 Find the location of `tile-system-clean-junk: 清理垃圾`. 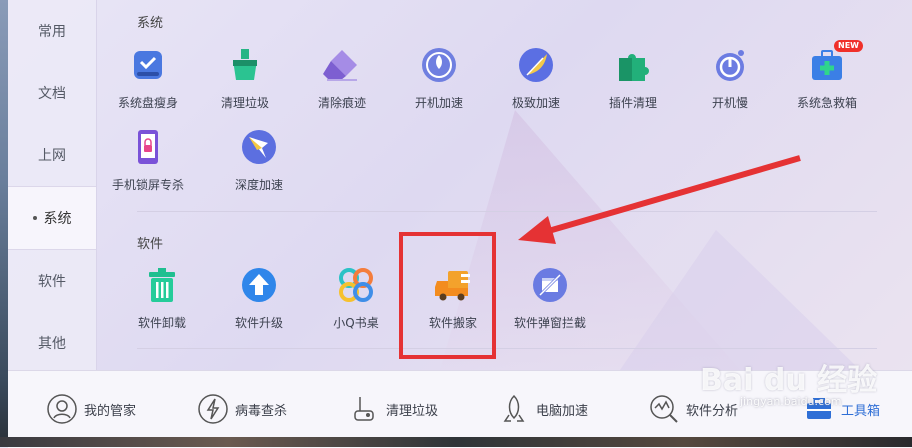

tile-system-clean-junk: 清理垃圾 is located at coordinates (245, 82).